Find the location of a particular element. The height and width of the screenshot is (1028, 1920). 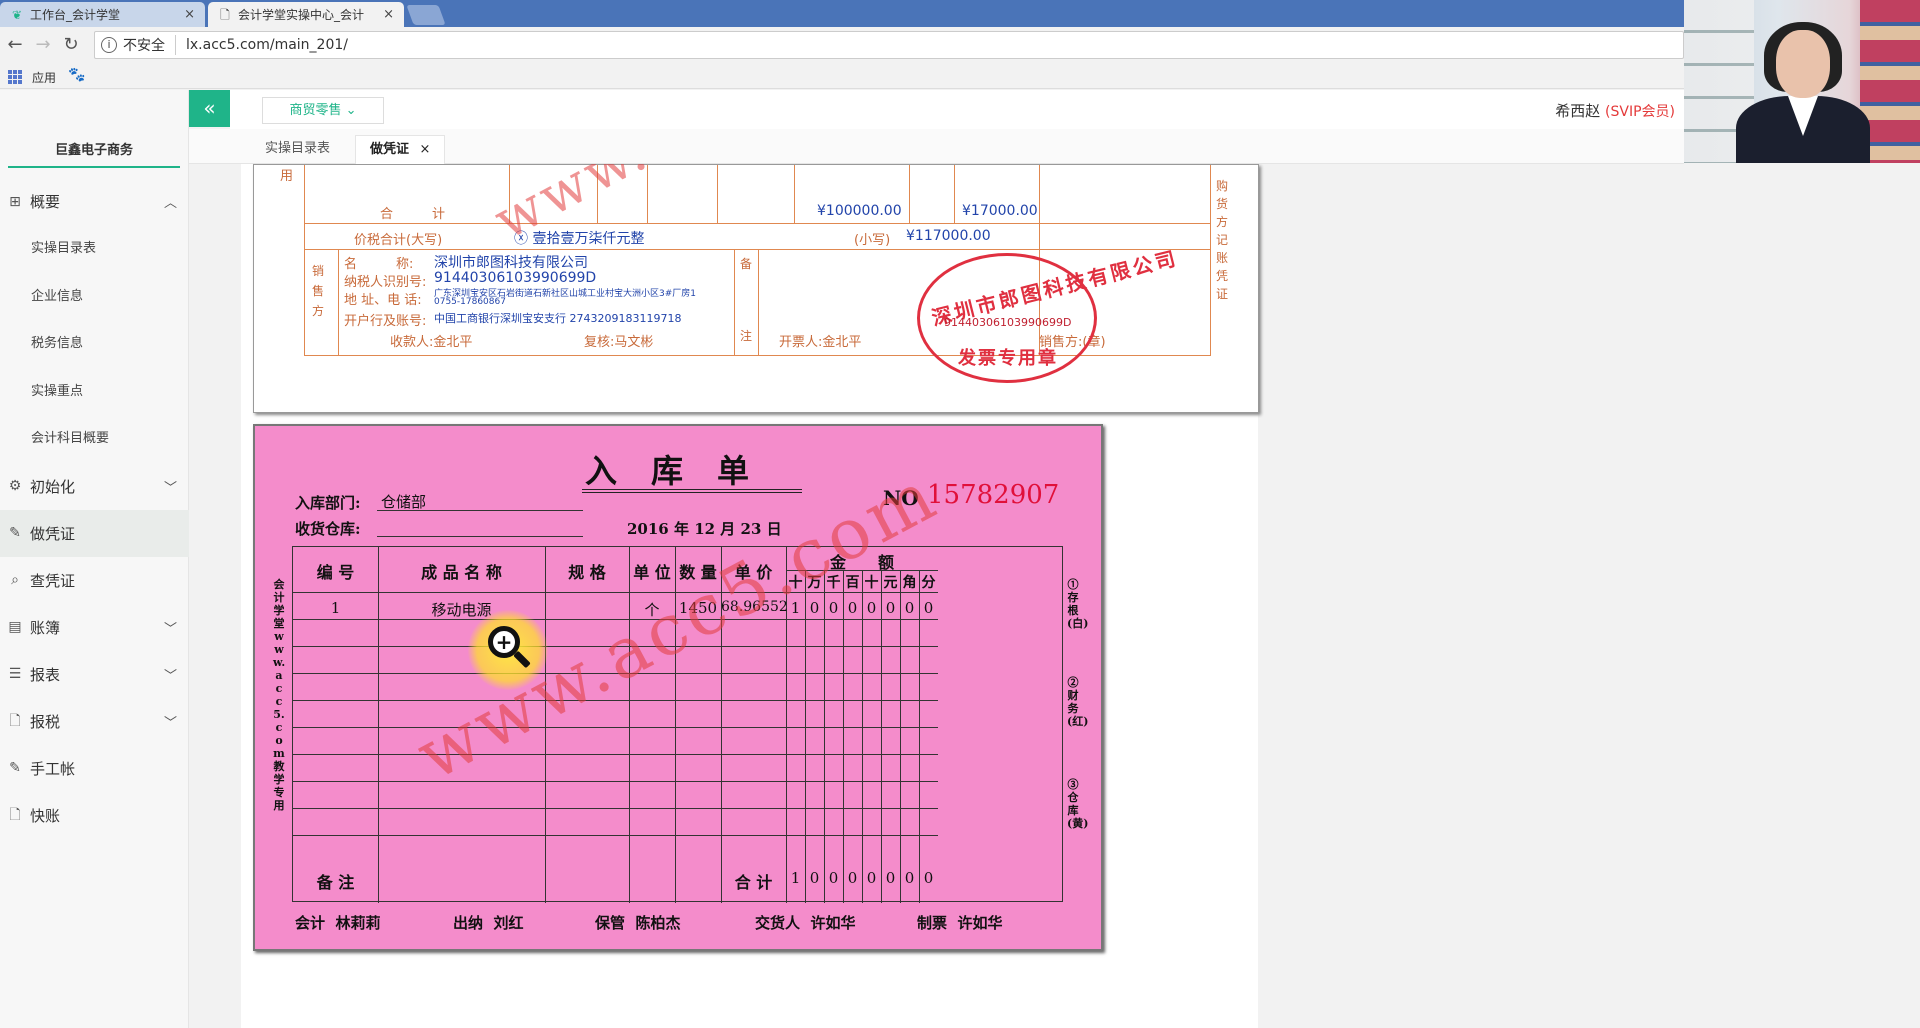

page-icon: 🗋 is located at coordinates (225, 14).